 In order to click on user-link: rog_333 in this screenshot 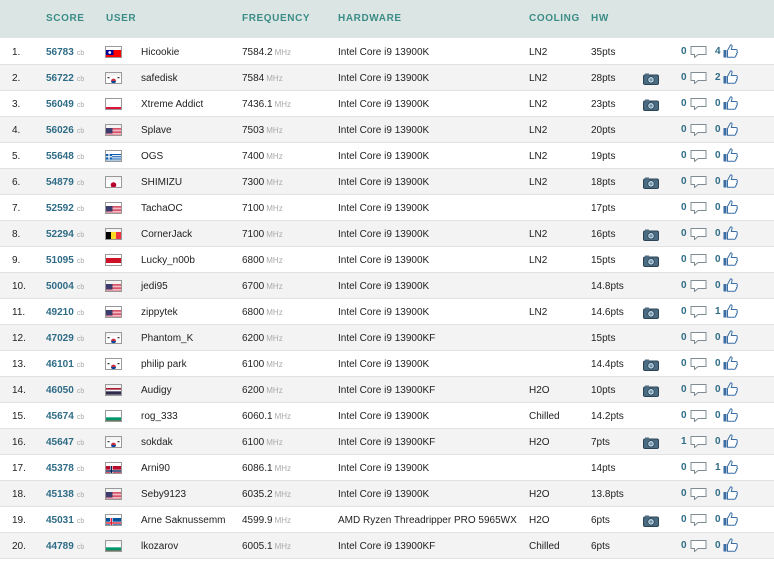, I will do `click(159, 417)`.